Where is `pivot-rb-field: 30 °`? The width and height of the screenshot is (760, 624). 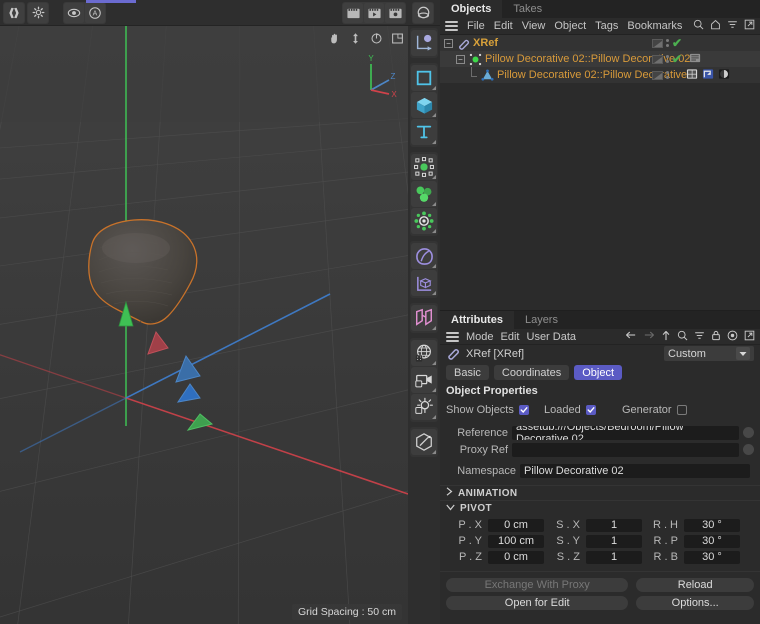
pivot-rb-field: 30 ° is located at coordinates (712, 557).